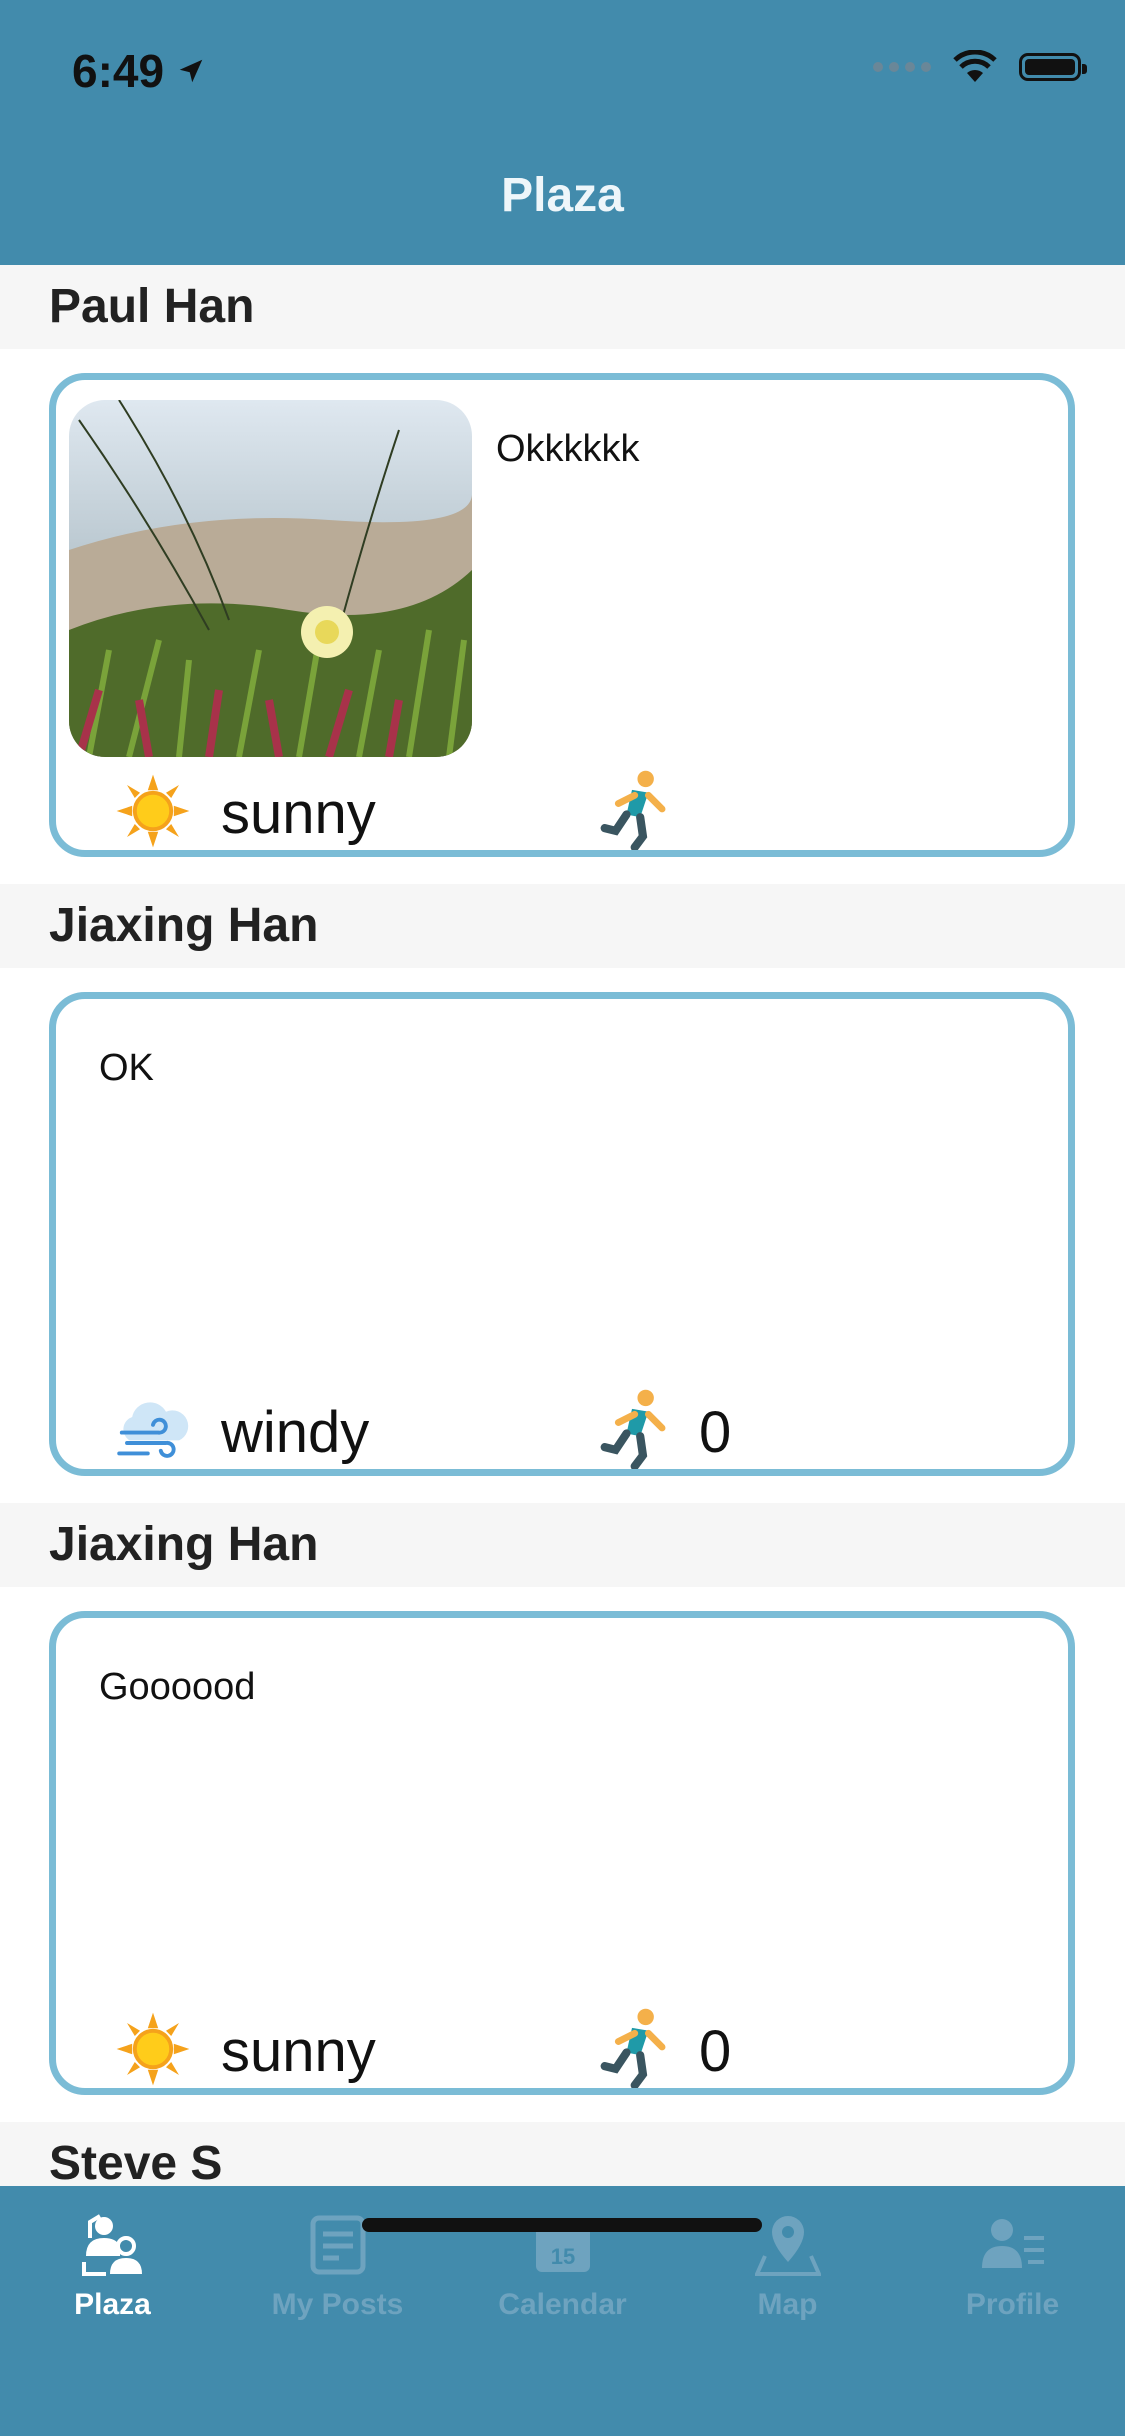 The height and width of the screenshot is (2436, 1125). Describe the element at coordinates (562, 195) in the screenshot. I see `page-title: Plaza` at that location.